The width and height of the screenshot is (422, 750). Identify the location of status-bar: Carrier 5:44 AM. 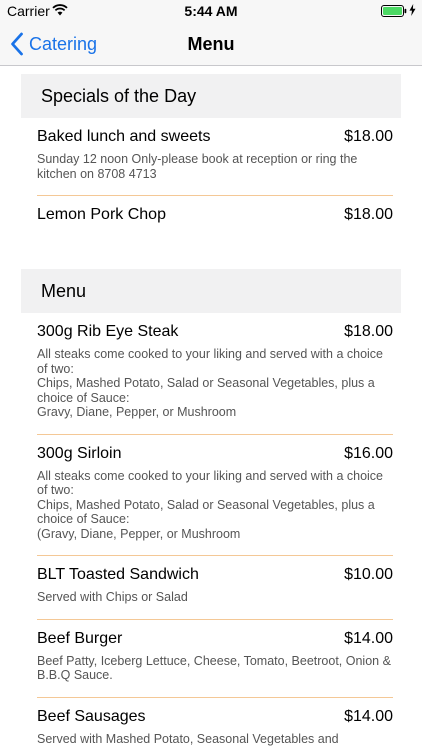
(211, 11).